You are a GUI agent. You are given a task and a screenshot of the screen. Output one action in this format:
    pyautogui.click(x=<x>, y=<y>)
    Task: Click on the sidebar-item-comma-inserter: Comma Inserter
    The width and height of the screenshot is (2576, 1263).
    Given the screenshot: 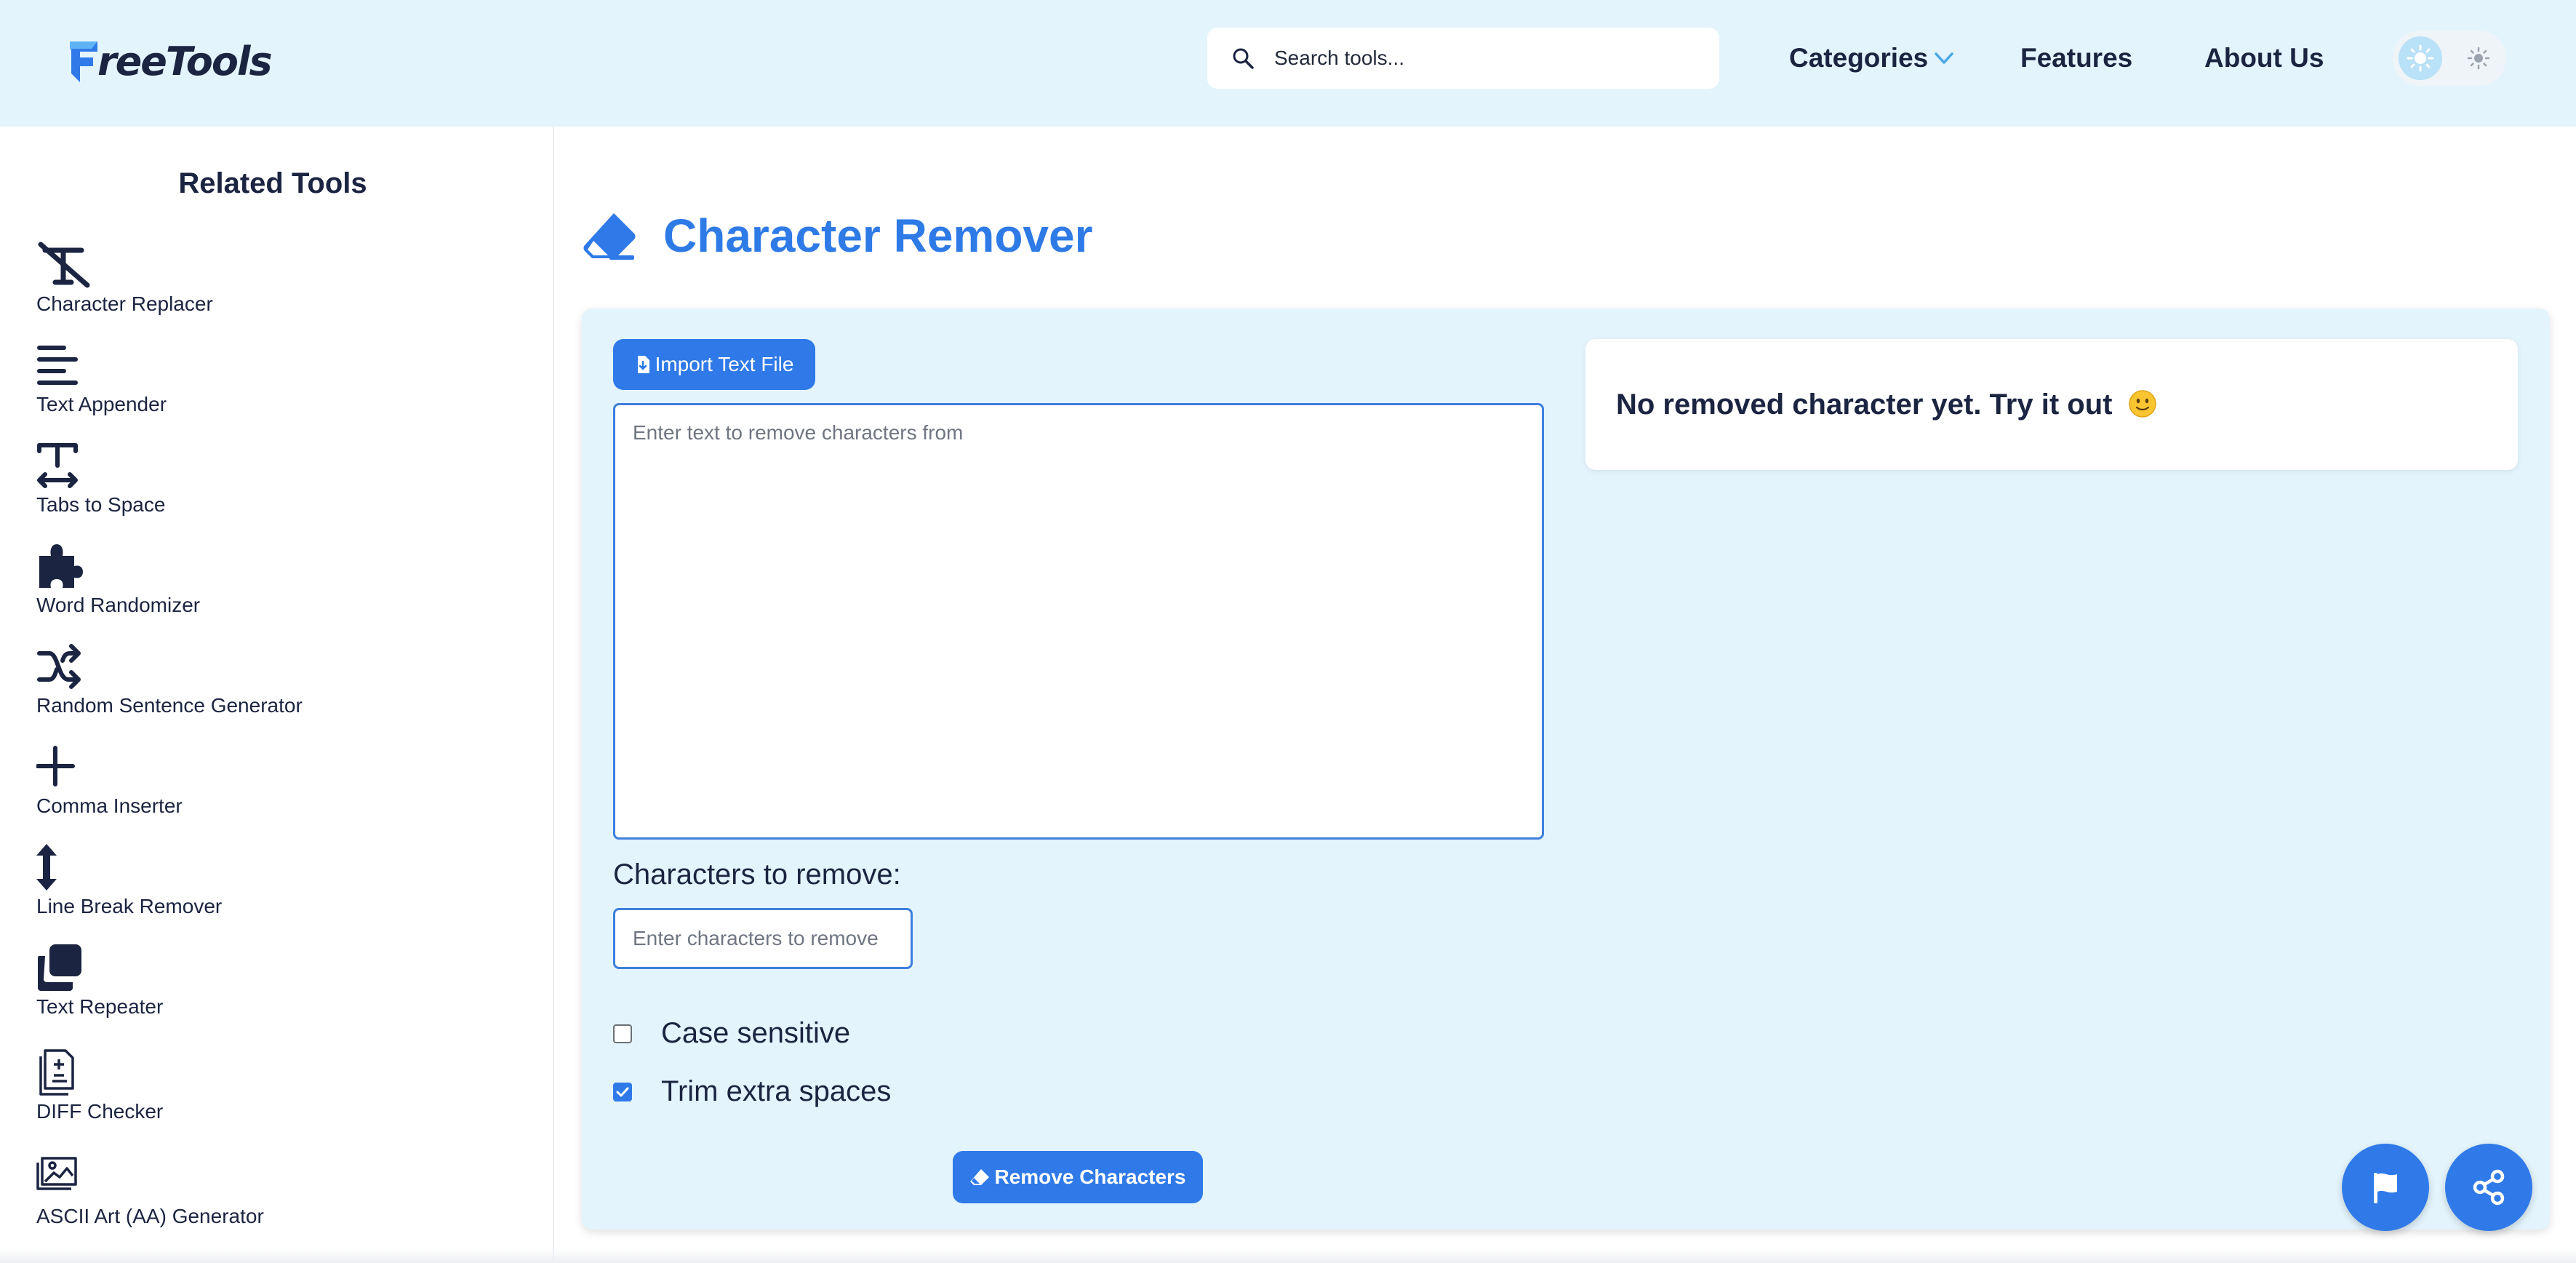 What is the action you would take?
    pyautogui.click(x=254, y=780)
    